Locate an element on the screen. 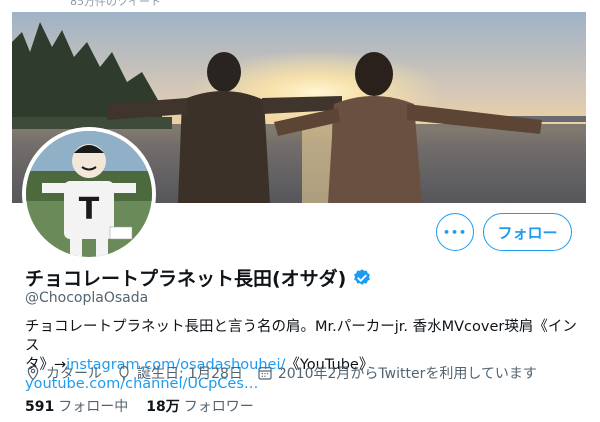 The width and height of the screenshot is (600, 422). follow-counts: 591 フォロー中 18万 フォロワー is located at coordinates (139, 406).